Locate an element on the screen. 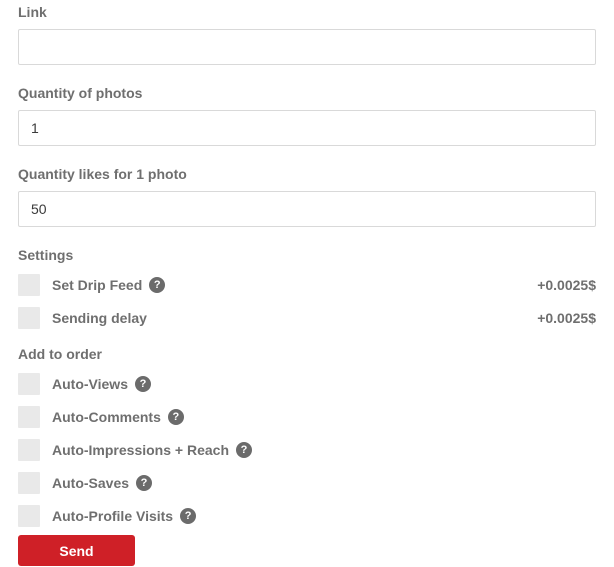 This screenshot has height=567, width=614. sending-delay-label: Sending delay is located at coordinates (99, 318).